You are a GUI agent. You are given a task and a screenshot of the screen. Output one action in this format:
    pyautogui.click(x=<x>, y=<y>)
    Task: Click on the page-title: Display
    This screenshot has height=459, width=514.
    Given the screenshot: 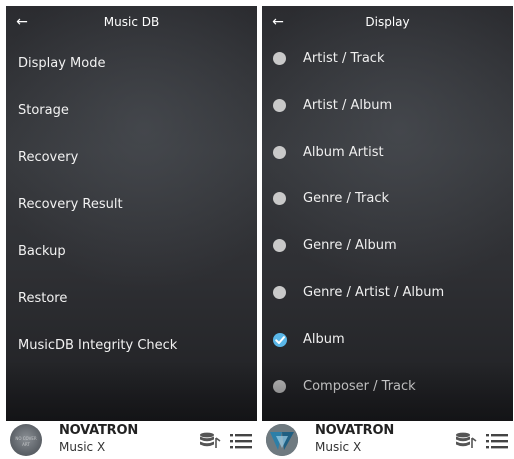 What is the action you would take?
    pyautogui.click(x=387, y=22)
    